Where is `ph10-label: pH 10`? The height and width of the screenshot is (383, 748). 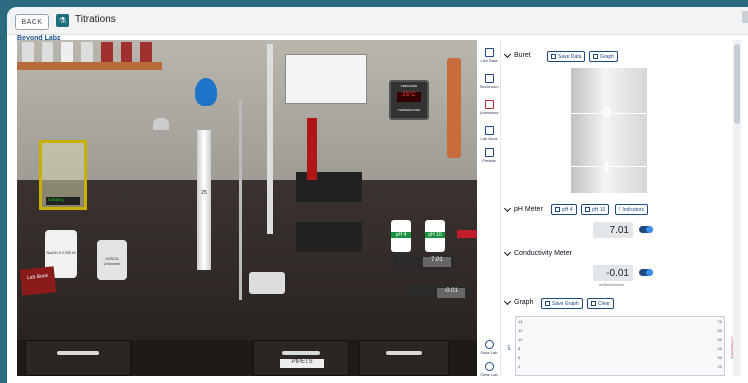
ph10-label: pH 10 is located at coordinates (599, 209).